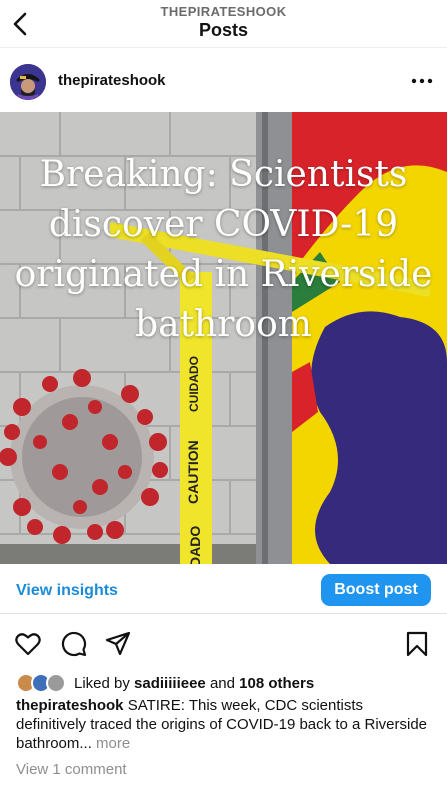 The width and height of the screenshot is (447, 788). Describe the element at coordinates (223, 82) in the screenshot. I see `post-header: thepirateshook` at that location.